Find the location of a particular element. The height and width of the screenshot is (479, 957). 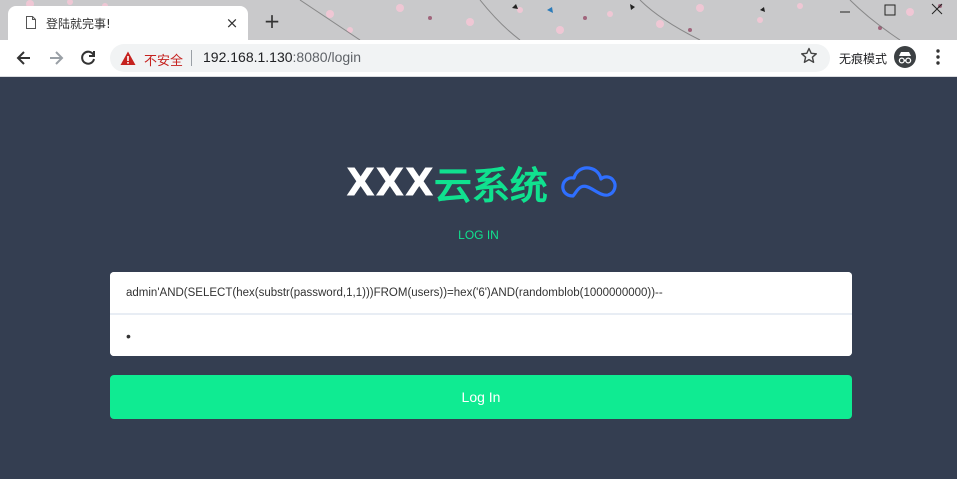

page-icon is located at coordinates (31, 22).